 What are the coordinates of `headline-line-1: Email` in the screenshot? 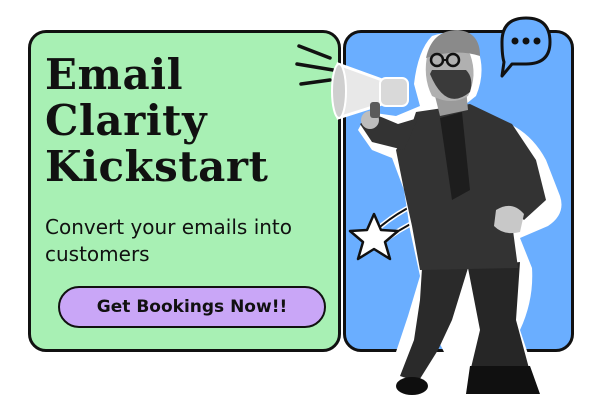 It's located at (114, 74).